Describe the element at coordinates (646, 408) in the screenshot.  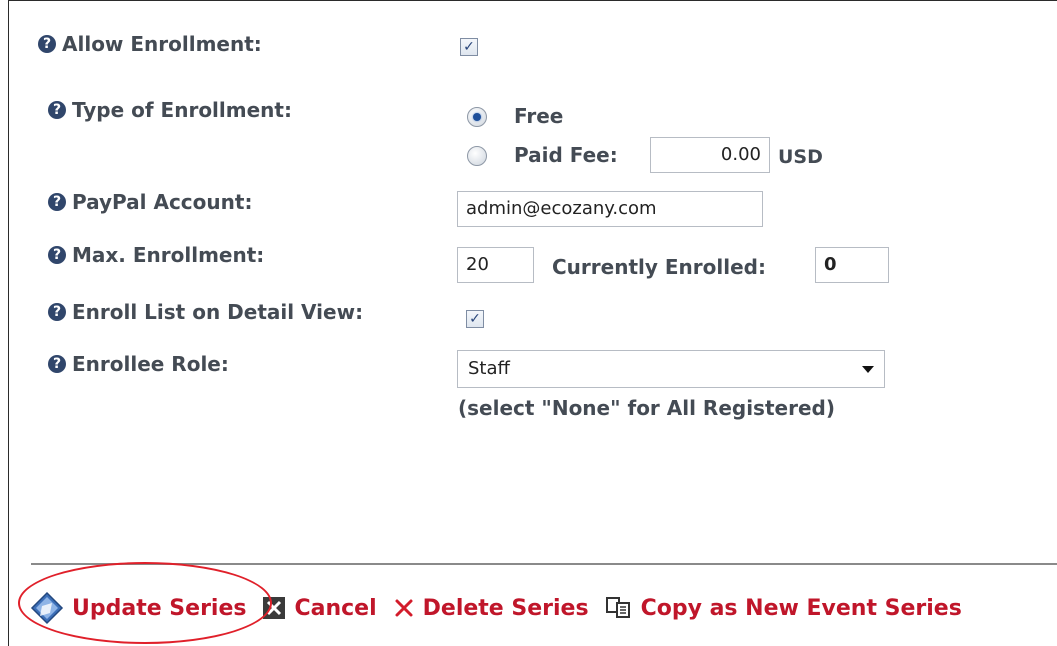
I see `enrollee-role-hint: (select "None" for All Registered)` at that location.